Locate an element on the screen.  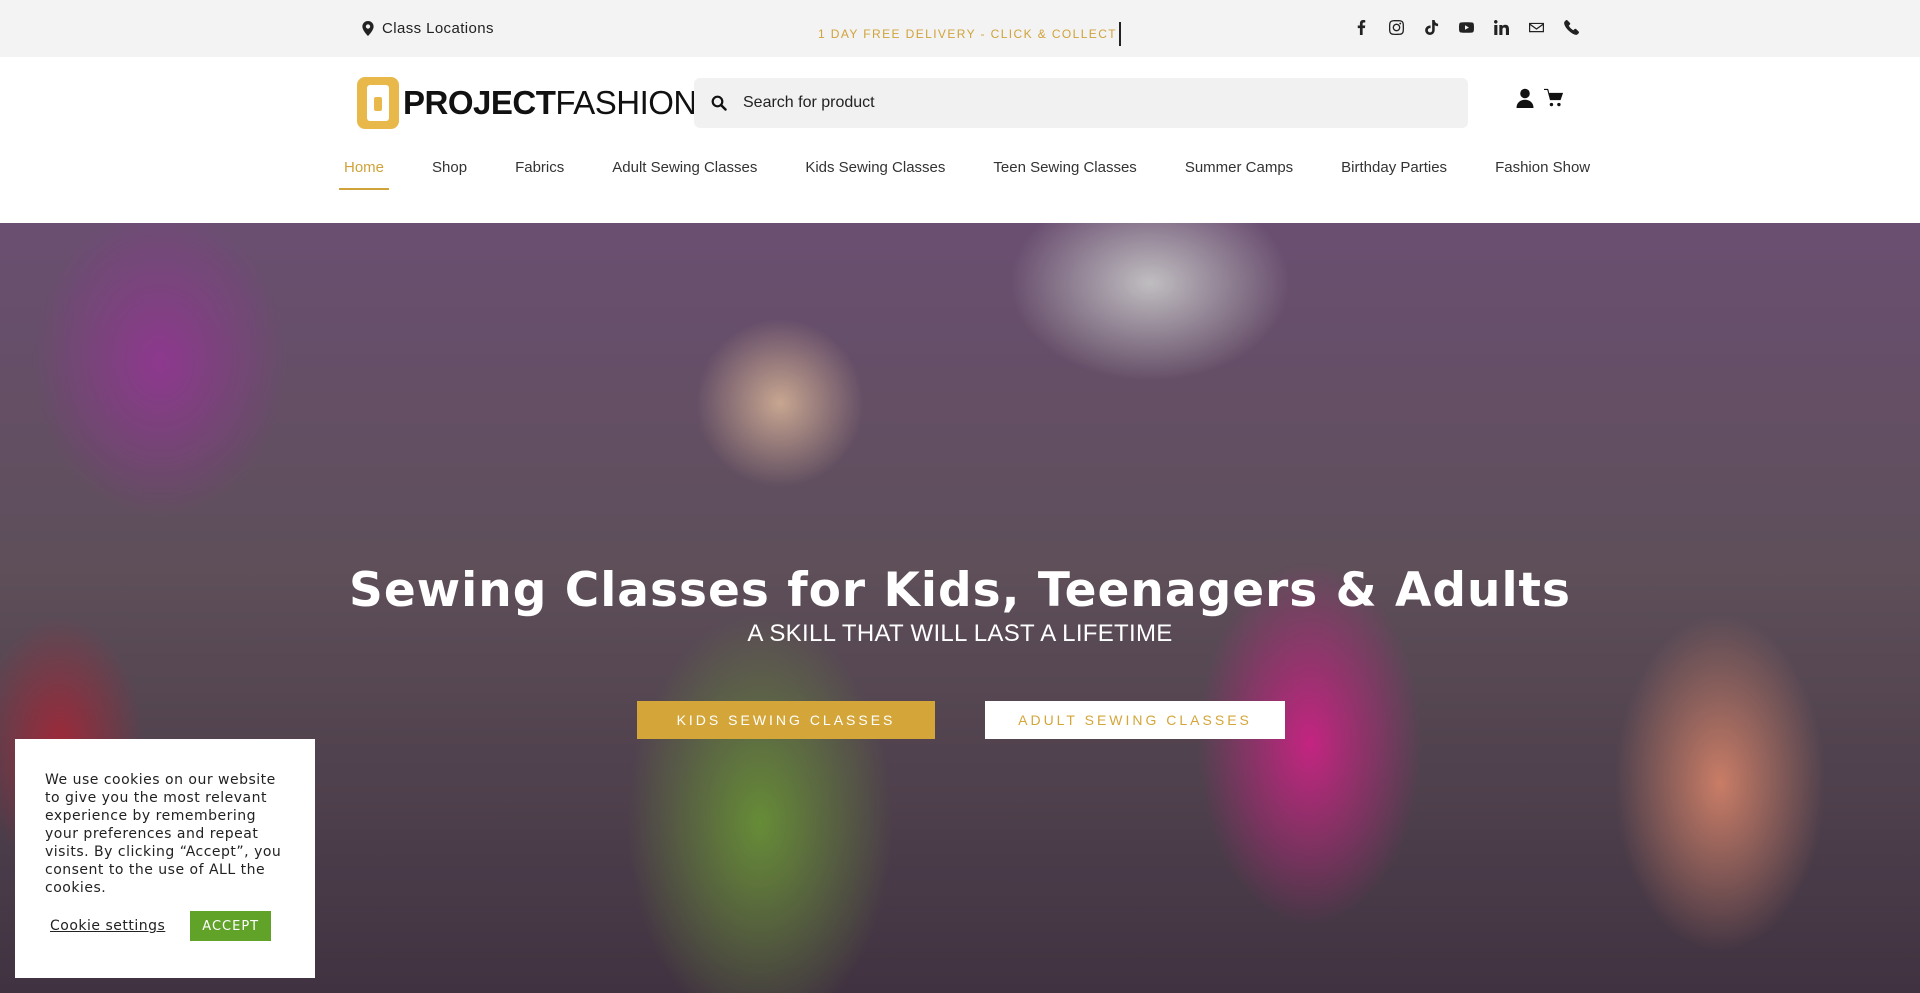
mail-icon is located at coordinates (1536, 27).